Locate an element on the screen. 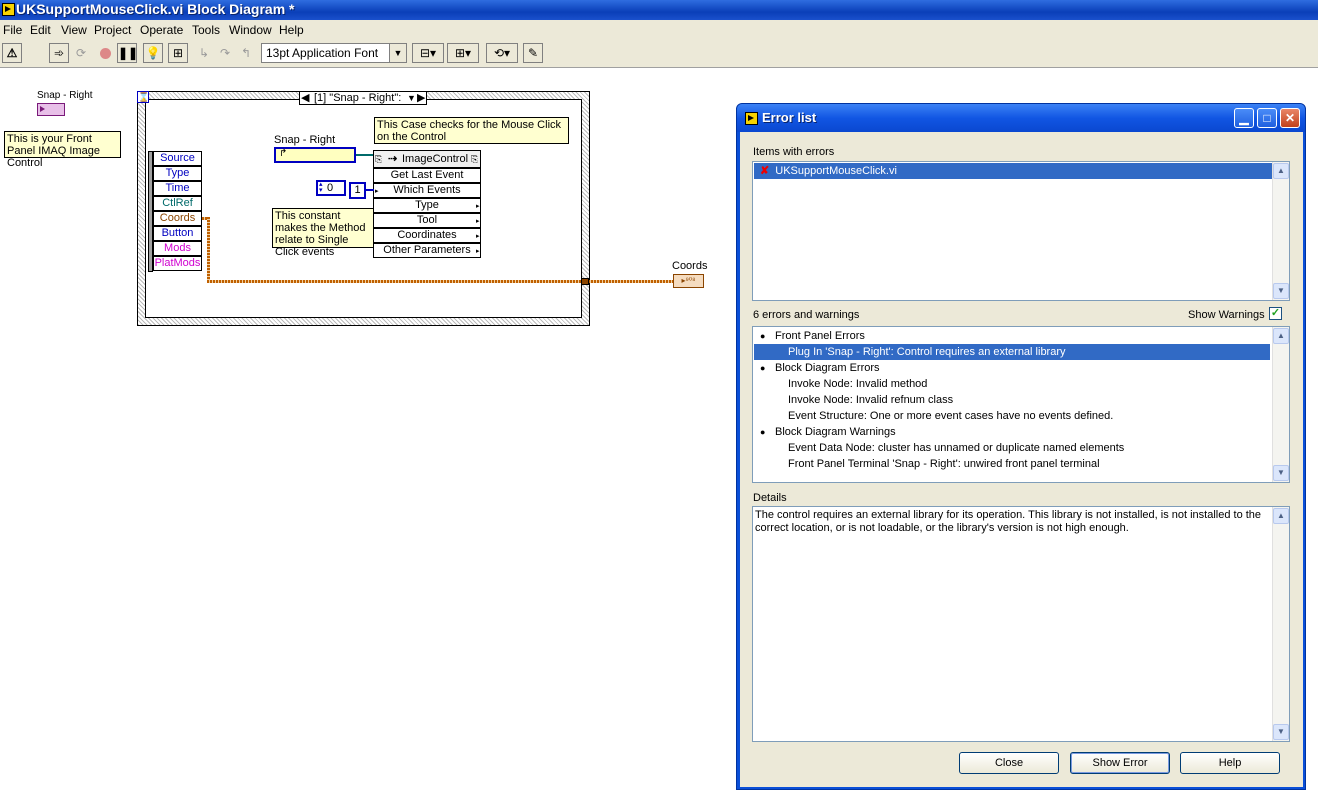 The image size is (1318, 796). node-row-which-events: Which Events is located at coordinates (427, 190).